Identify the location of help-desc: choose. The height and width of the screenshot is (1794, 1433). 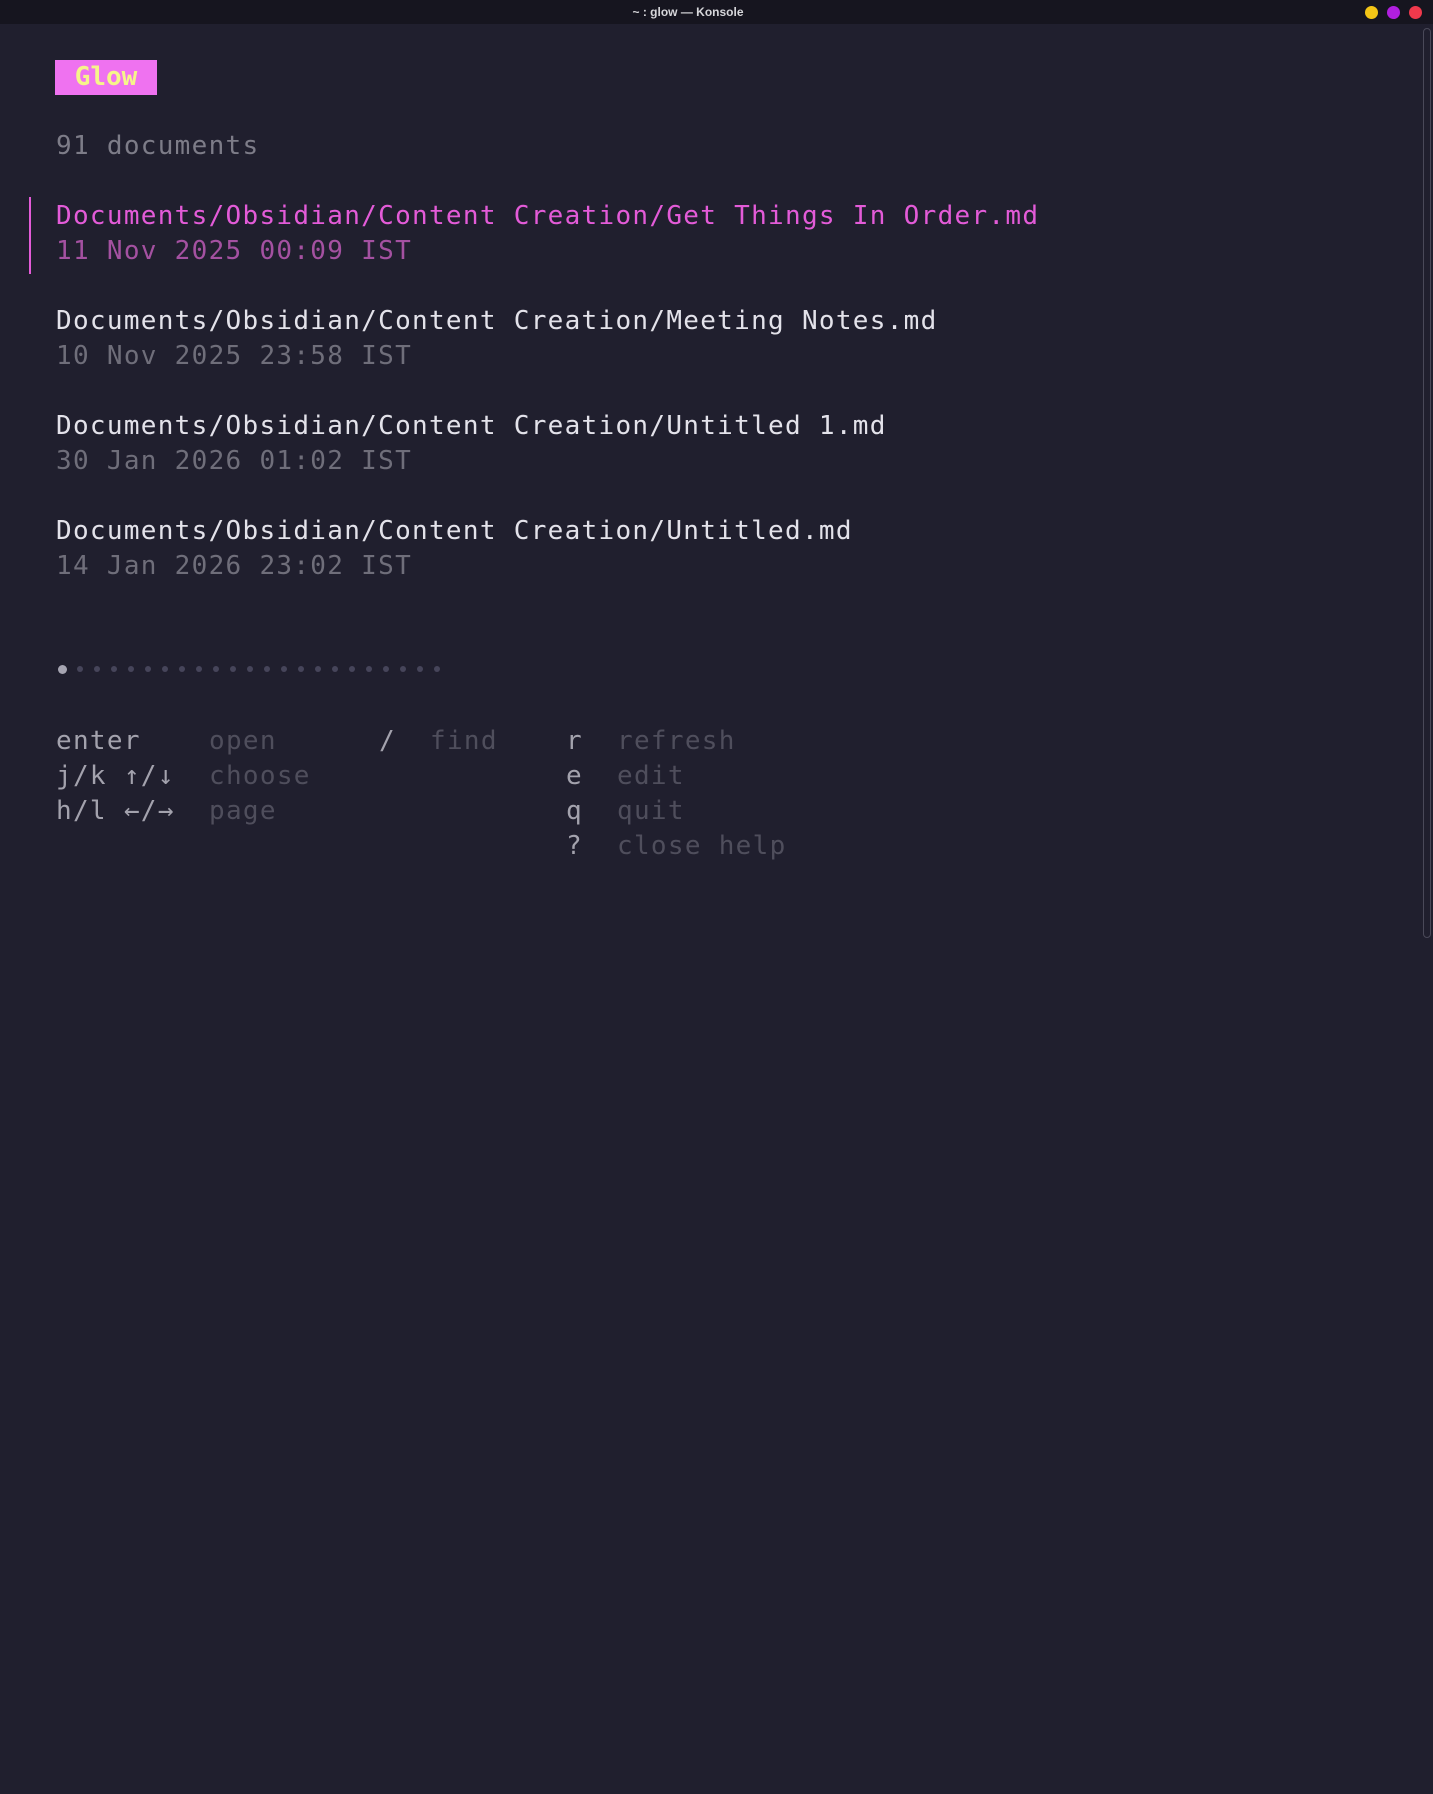
(260, 776).